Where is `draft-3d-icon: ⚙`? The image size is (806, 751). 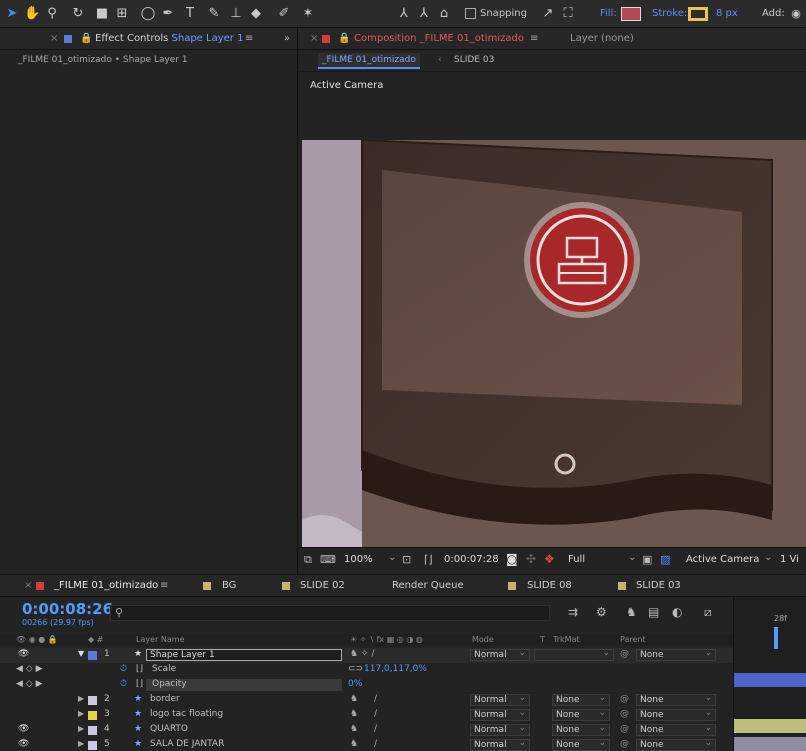 draft-3d-icon: ⚙ is located at coordinates (601, 612).